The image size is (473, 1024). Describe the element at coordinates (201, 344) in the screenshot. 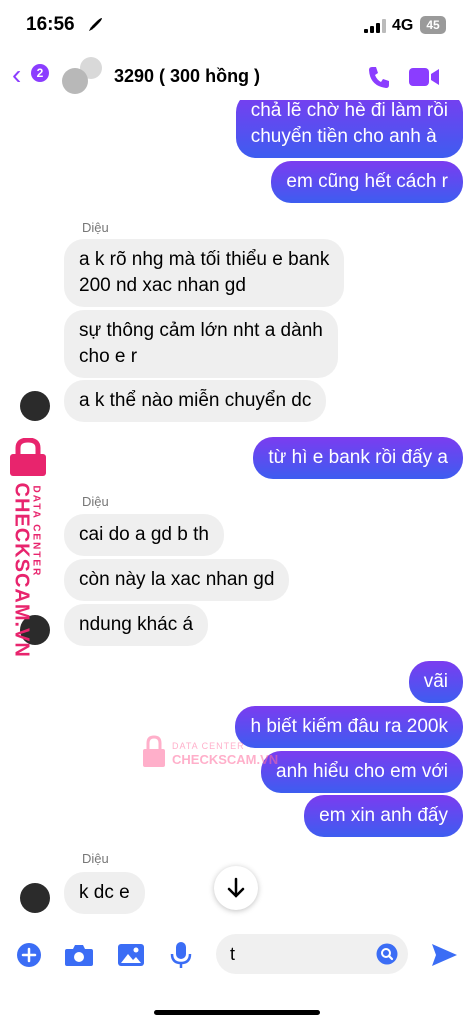

I see `message-incoming: sự thông cảm lớn nht a dành cho e r` at that location.